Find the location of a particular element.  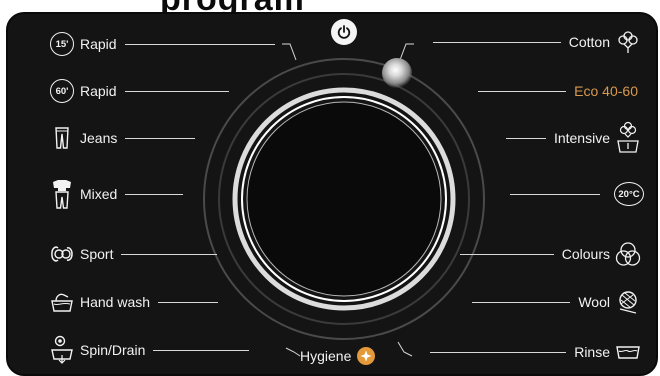

program-label: Cotton is located at coordinates (589, 42).